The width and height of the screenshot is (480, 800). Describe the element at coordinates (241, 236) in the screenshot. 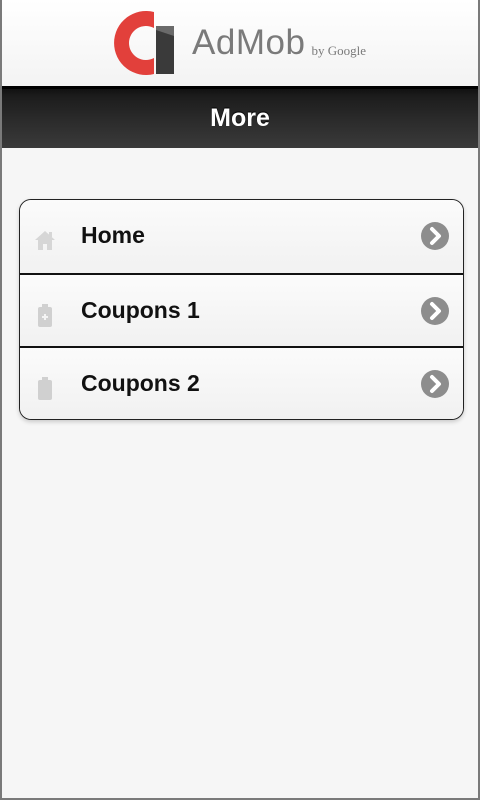

I see `menu-item-home: Home` at that location.